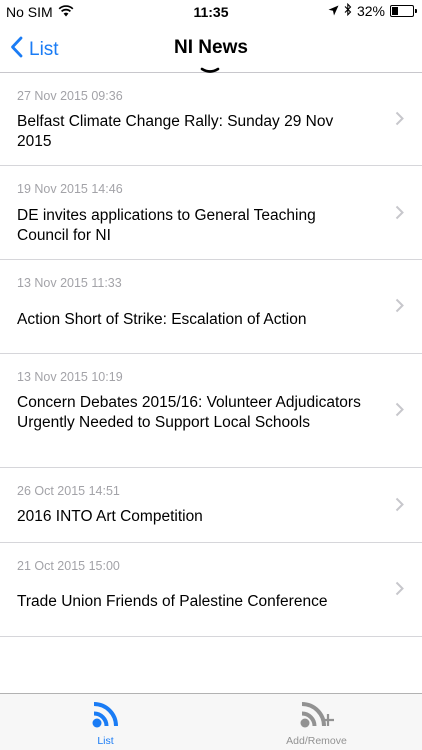 Image resolution: width=422 pixels, height=750 pixels. What do you see at coordinates (106, 716) in the screenshot?
I see `rss-icon` at bounding box center [106, 716].